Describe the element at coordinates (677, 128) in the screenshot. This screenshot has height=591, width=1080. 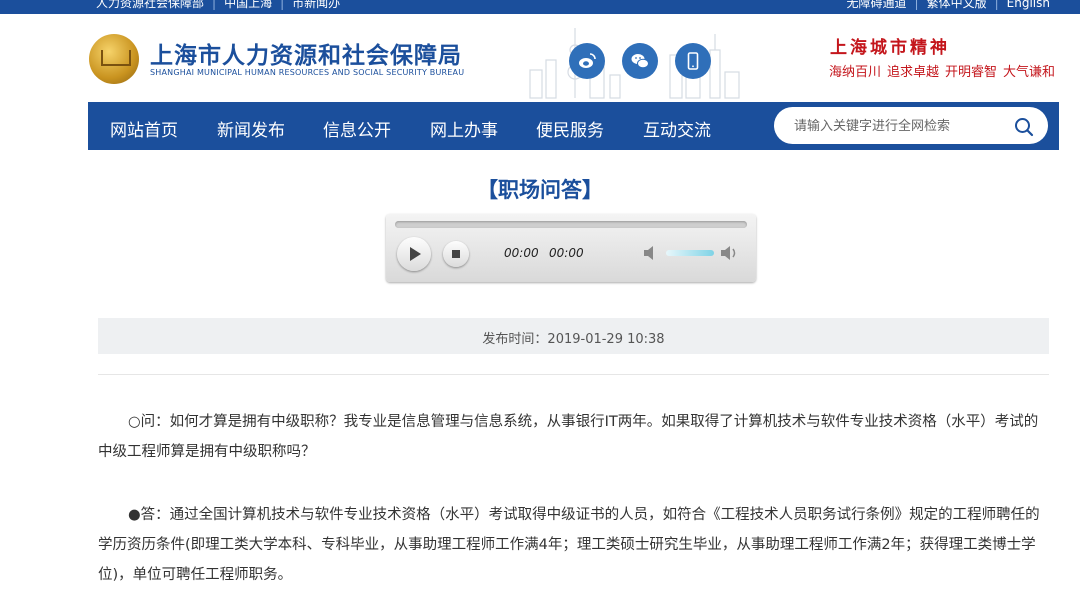
I see `nav-item-interaction: 互动交流` at that location.